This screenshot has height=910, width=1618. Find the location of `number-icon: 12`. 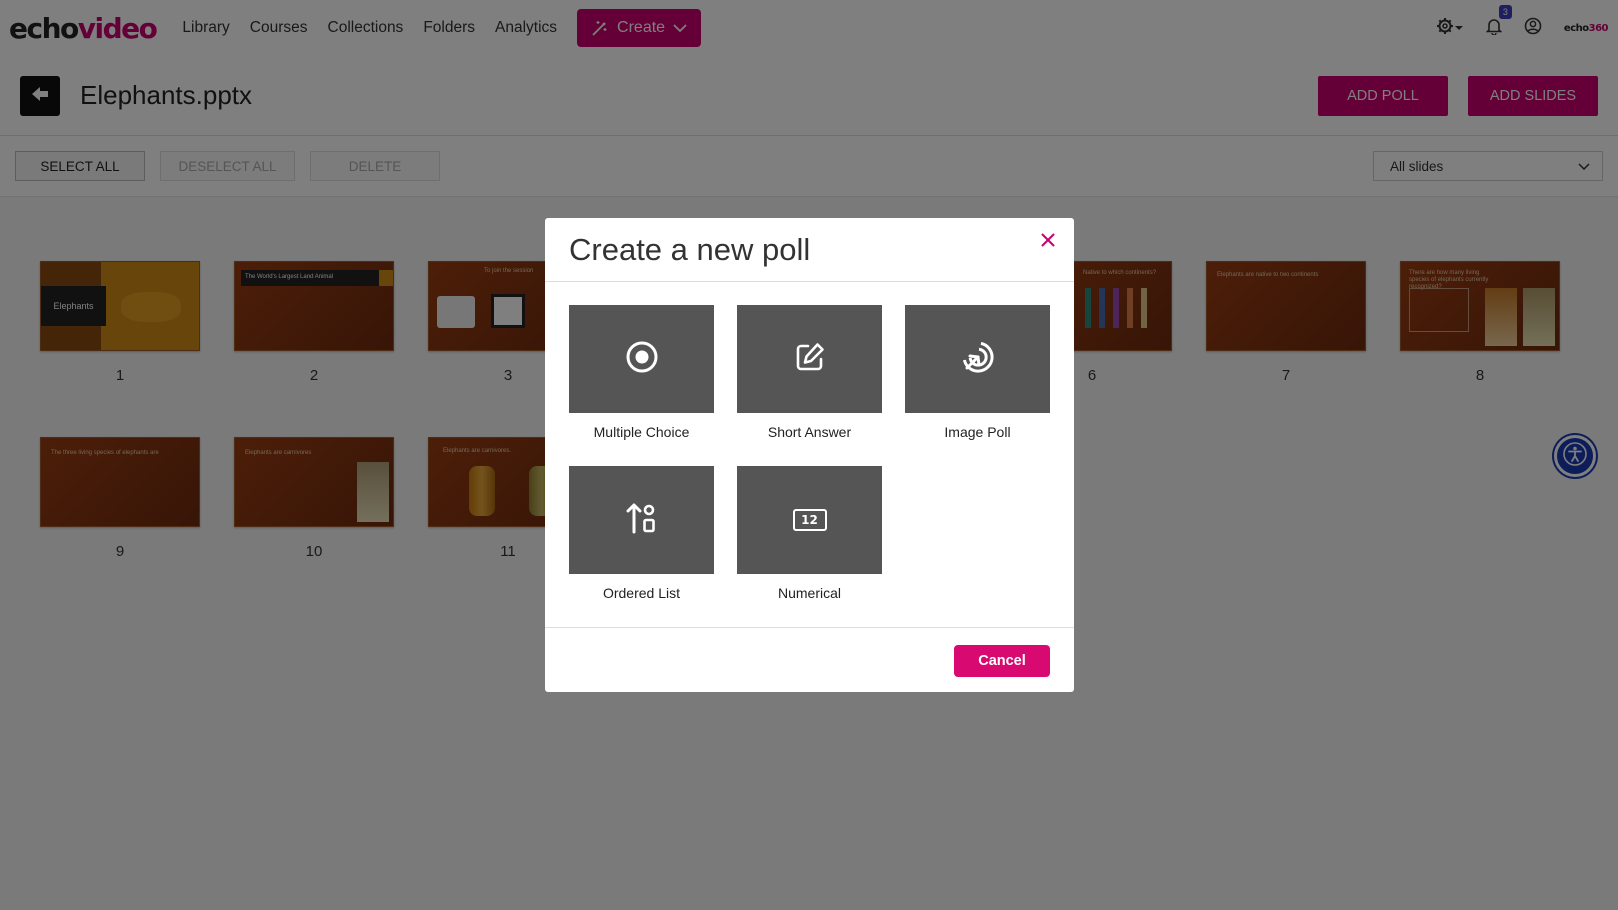

number-icon: 12 is located at coordinates (809, 520).